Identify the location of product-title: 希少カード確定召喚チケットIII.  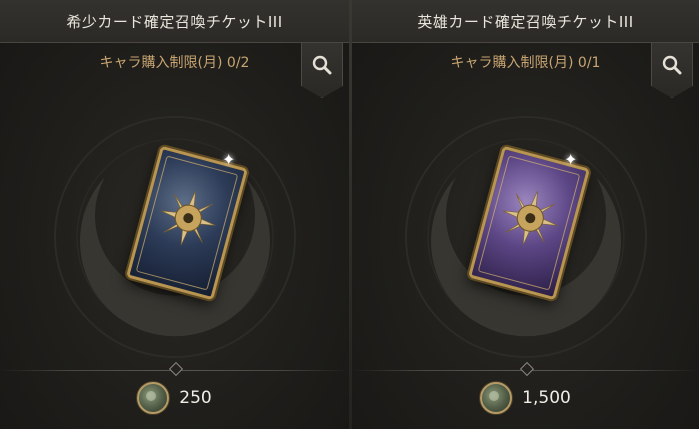
(174, 21).